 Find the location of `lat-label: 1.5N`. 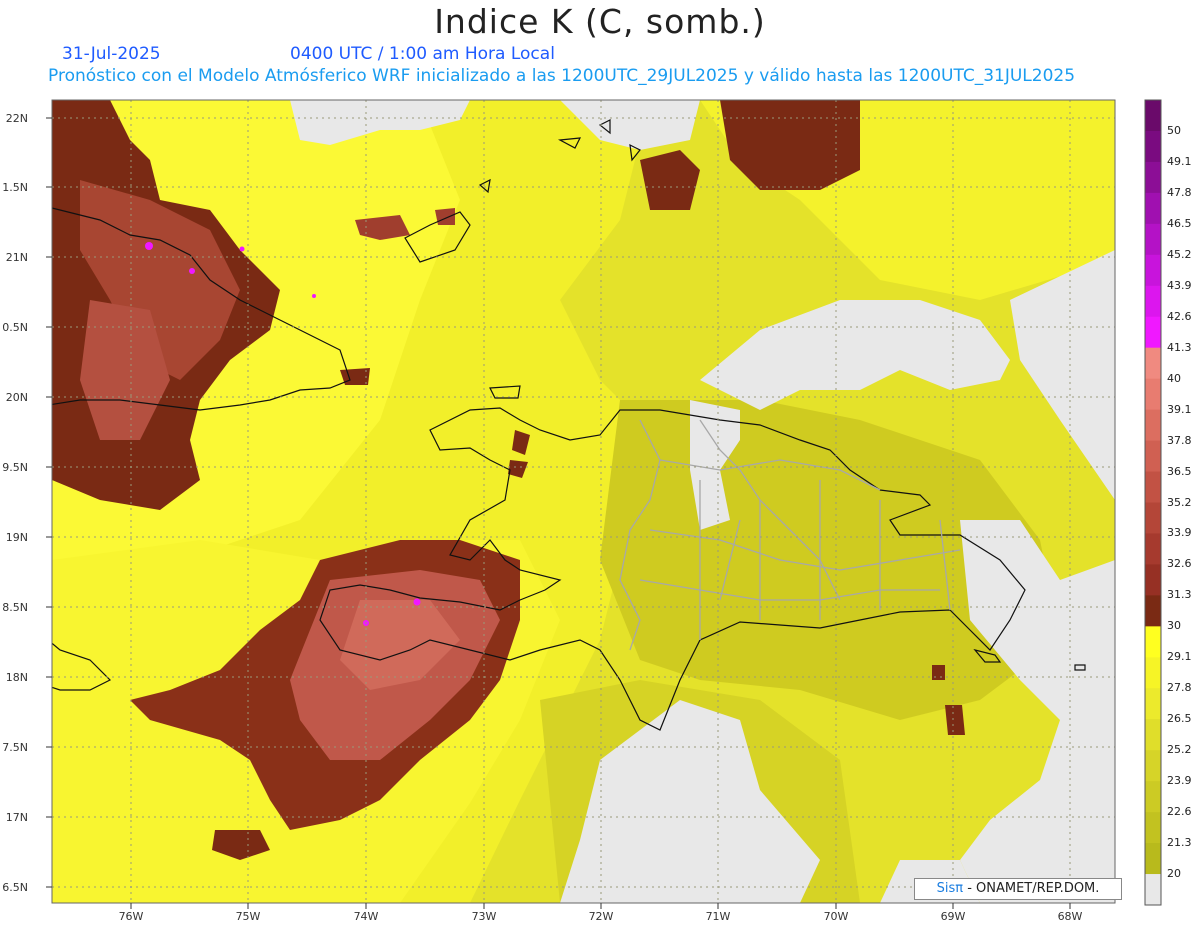

lat-label: 1.5N is located at coordinates (15, 187).